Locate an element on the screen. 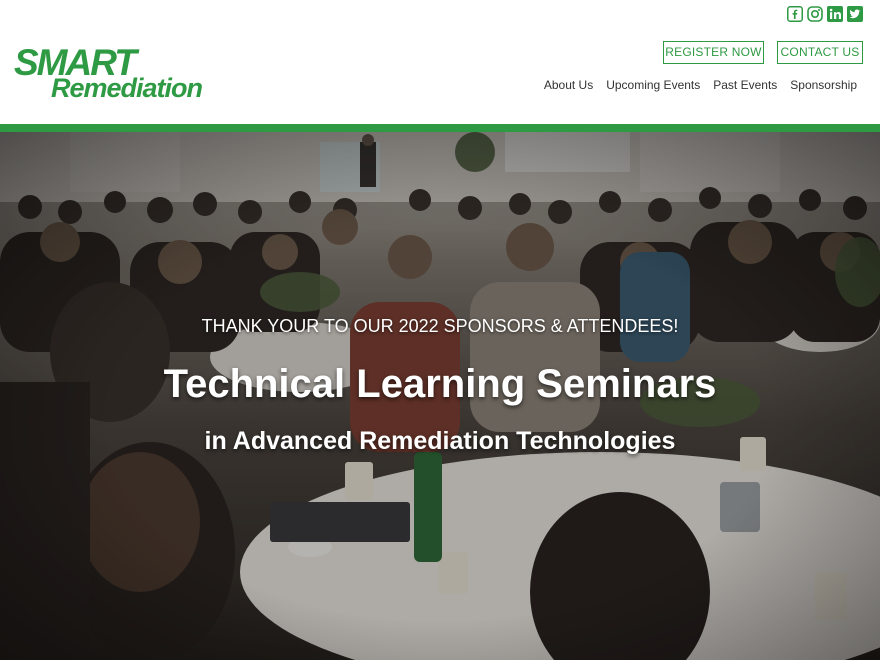  nav-item-upcoming-events: Upcoming Events is located at coordinates (653, 85).